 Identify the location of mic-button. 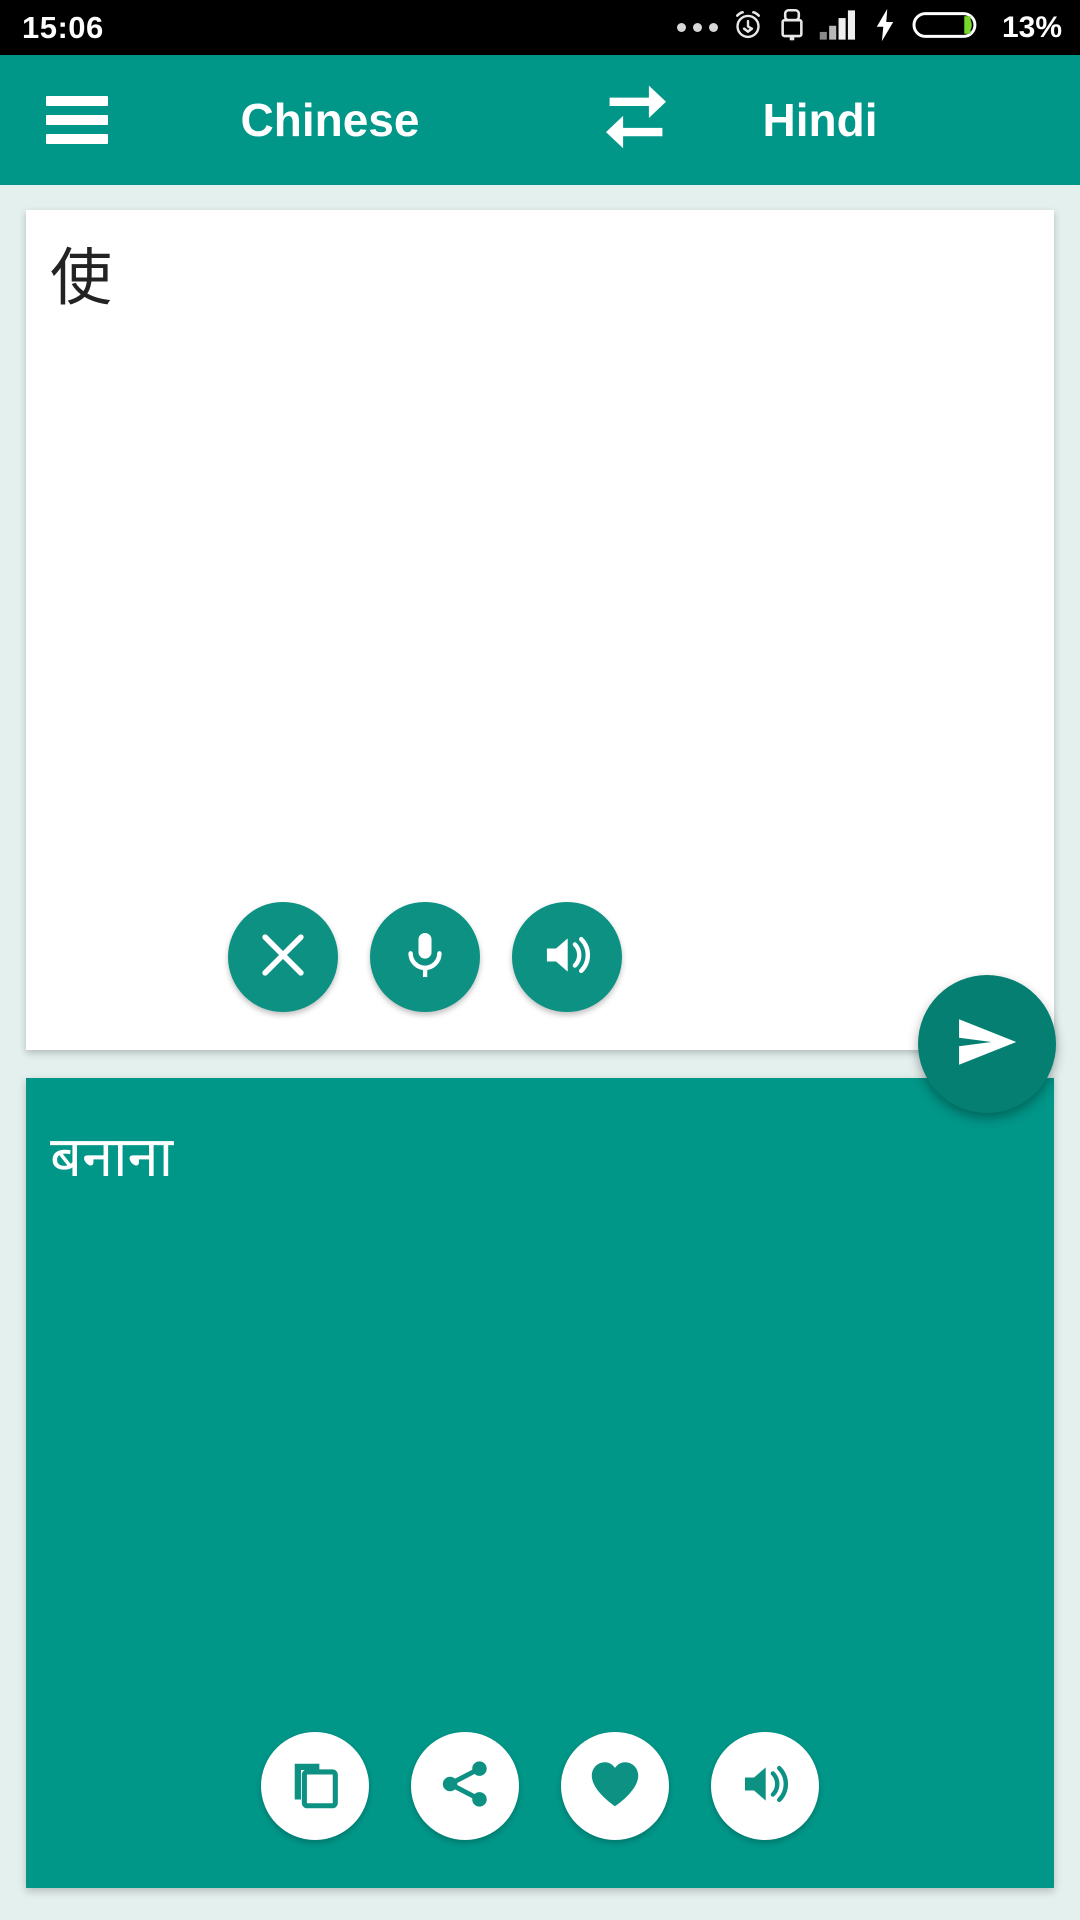
(425, 957).